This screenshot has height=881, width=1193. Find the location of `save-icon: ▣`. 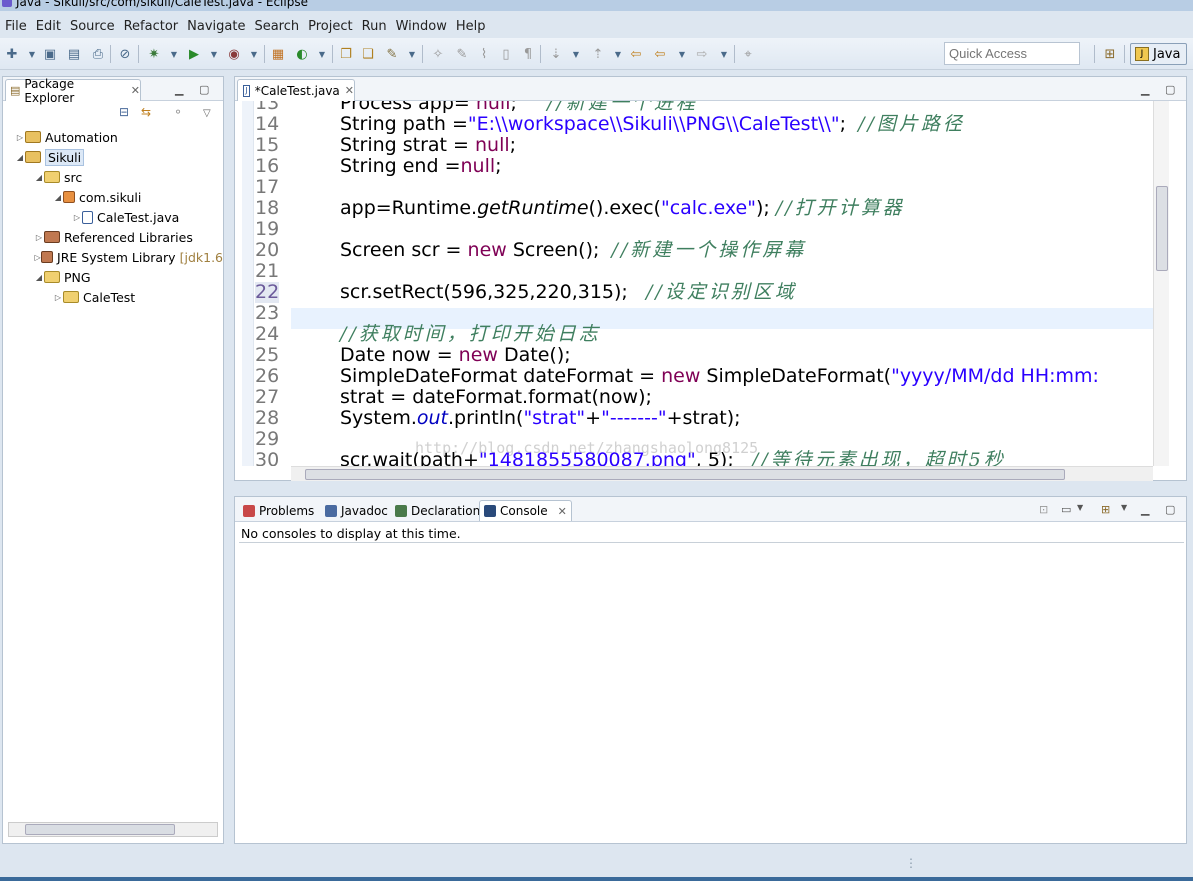

save-icon: ▣ is located at coordinates (50, 54).